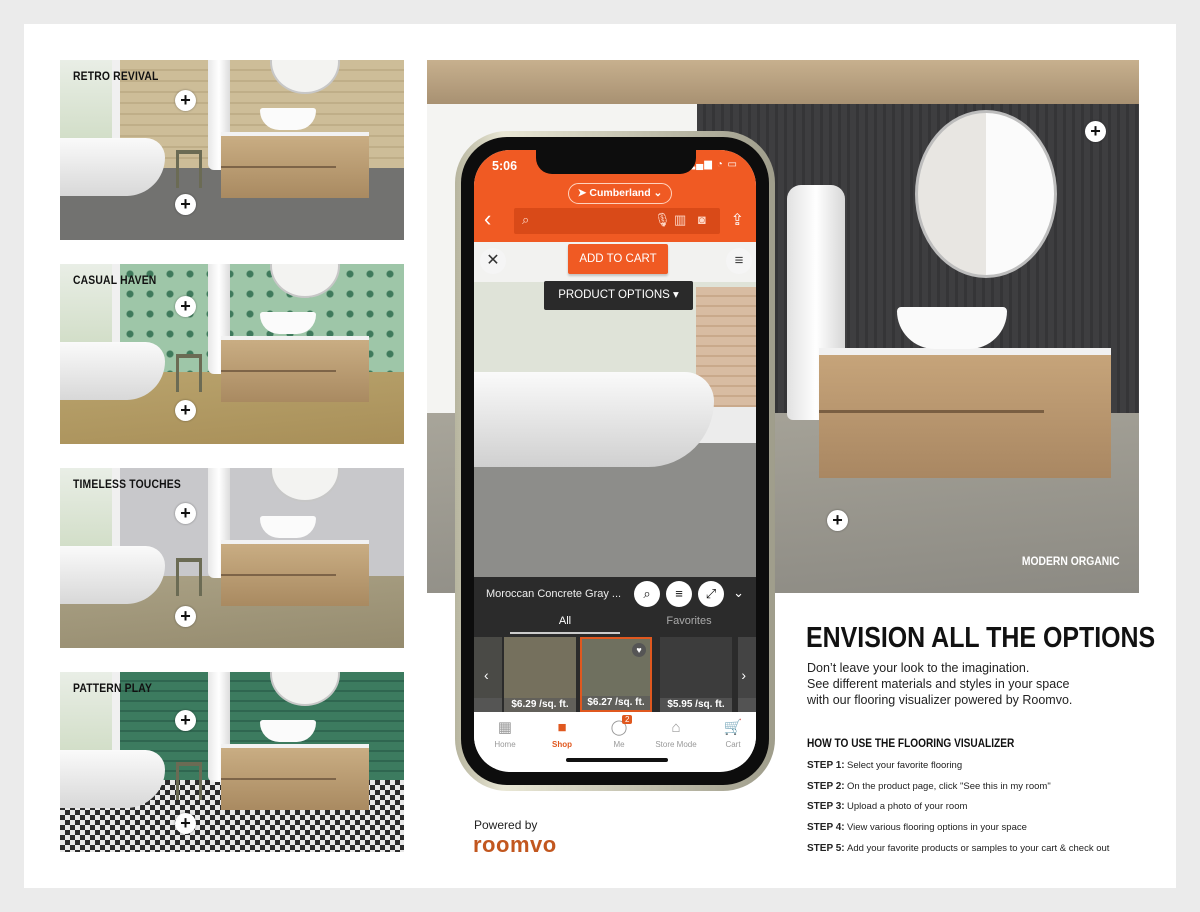 The width and height of the screenshot is (1200, 912). I want to click on camera-icon: ◙, so click(702, 219).